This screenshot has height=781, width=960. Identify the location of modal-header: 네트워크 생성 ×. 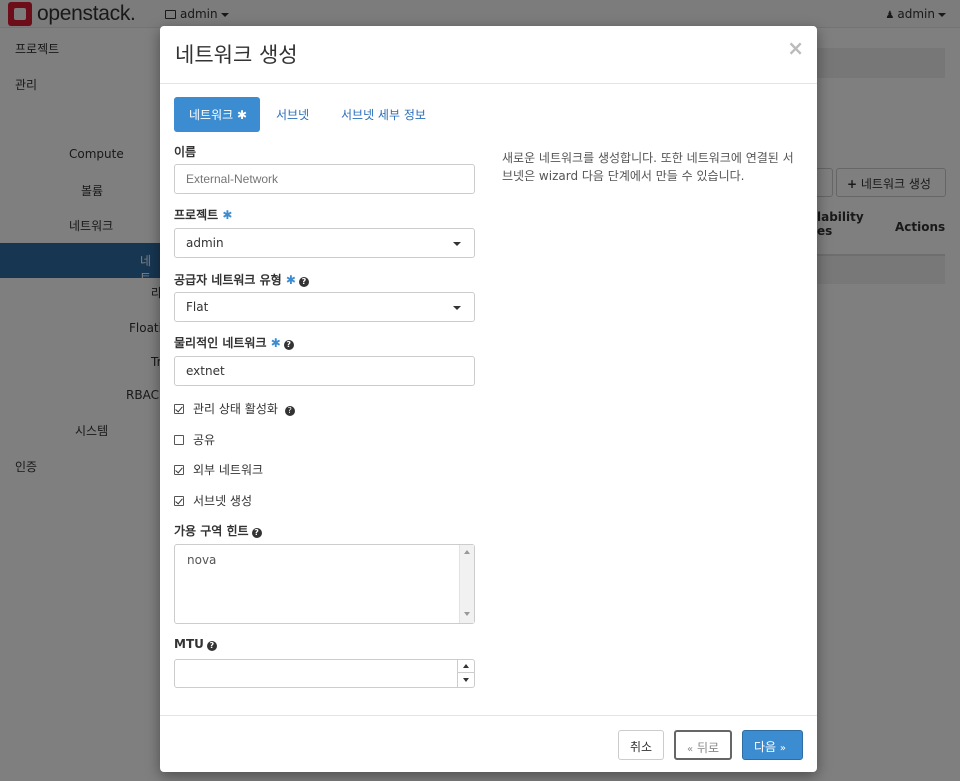
(488, 55).